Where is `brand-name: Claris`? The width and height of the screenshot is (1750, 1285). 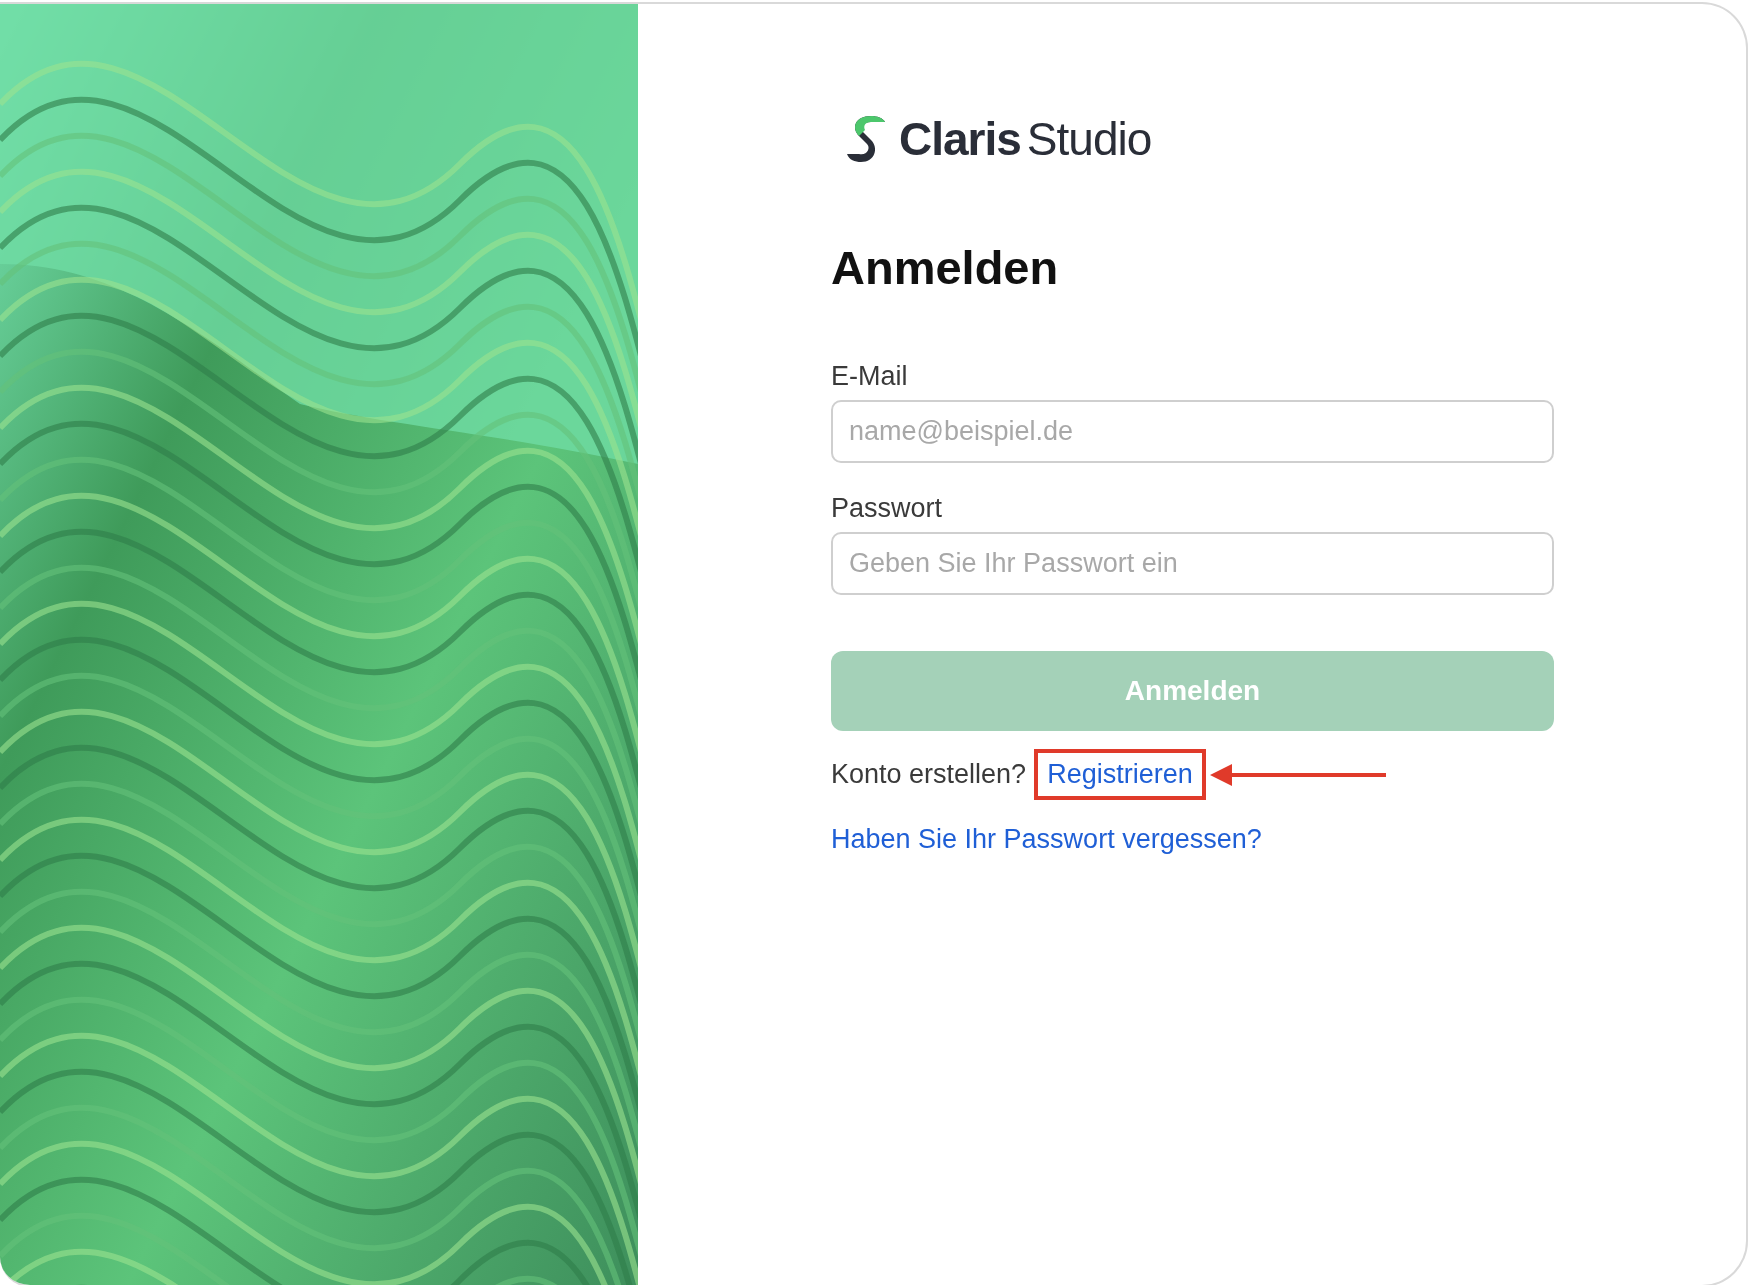 brand-name: Claris is located at coordinates (960, 139).